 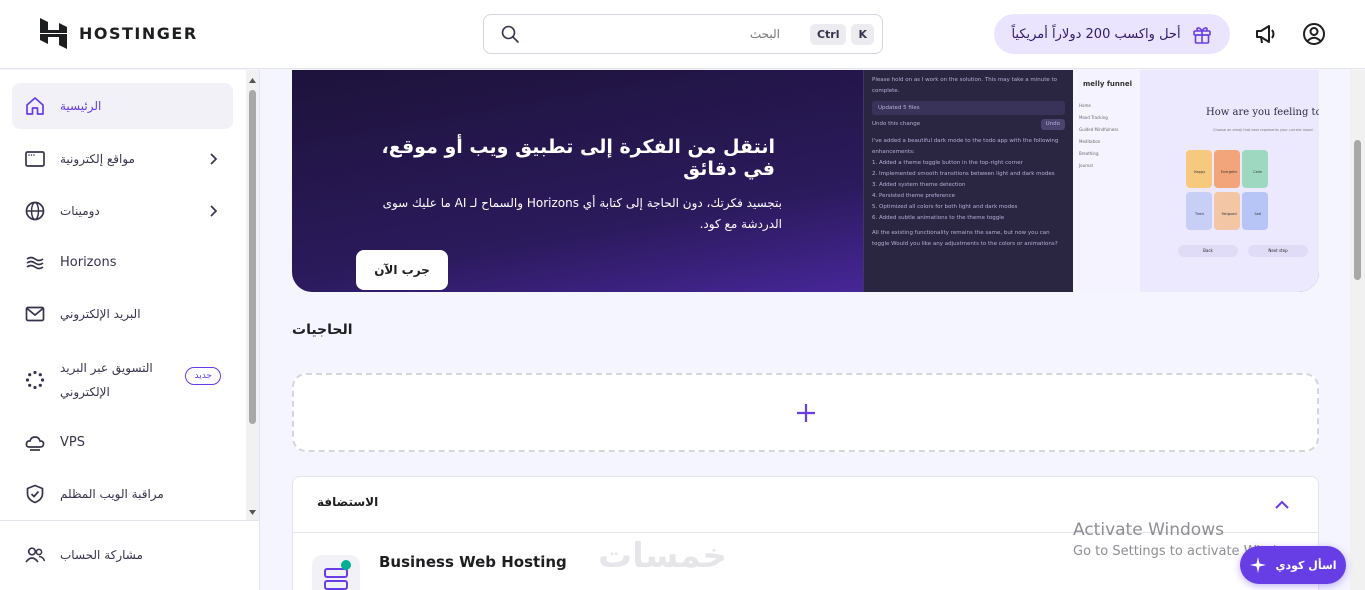 I want to click on hostinger-logo: HOSTINGER, so click(x=119, y=33).